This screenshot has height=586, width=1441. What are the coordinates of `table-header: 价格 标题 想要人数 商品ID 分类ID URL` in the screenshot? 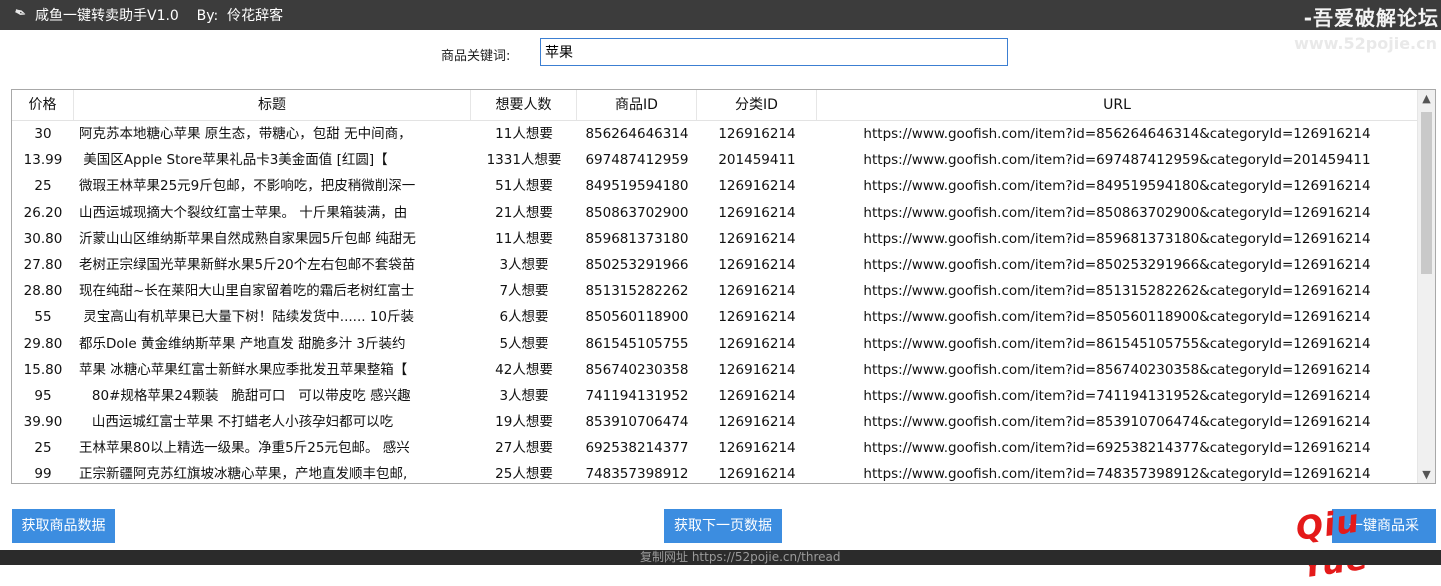 It's located at (714, 105).